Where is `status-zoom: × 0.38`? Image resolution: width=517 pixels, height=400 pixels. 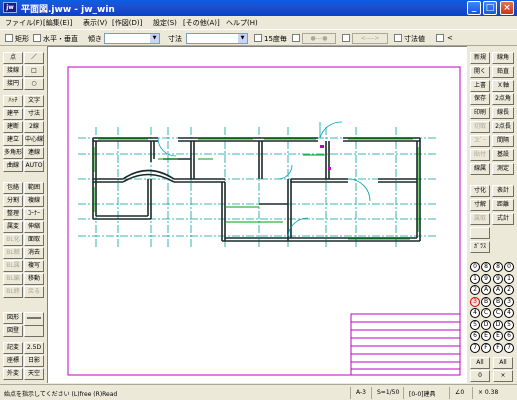
status-zoom: × 0.38 is located at coordinates (488, 392).